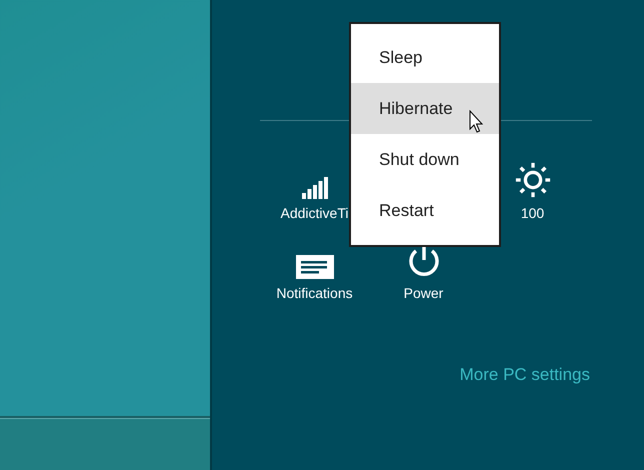 The image size is (644, 470). Describe the element at coordinates (315, 267) in the screenshot. I see `message-icon` at that location.